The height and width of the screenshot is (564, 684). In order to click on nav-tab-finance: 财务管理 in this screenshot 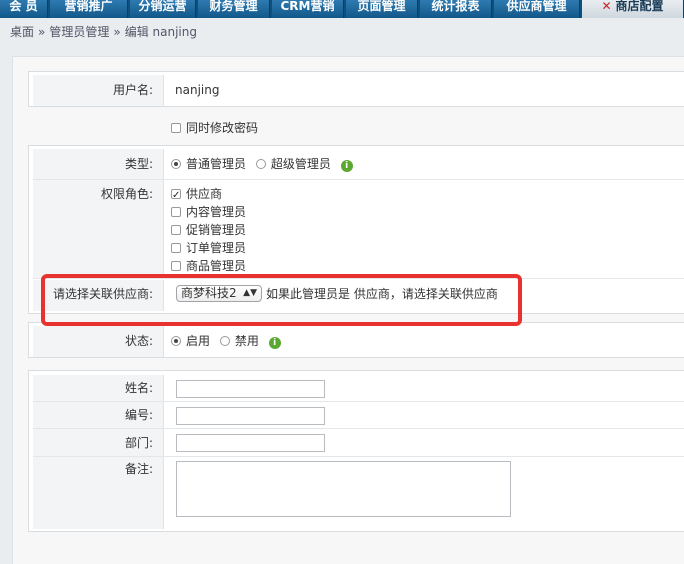, I will do `click(234, 9)`.